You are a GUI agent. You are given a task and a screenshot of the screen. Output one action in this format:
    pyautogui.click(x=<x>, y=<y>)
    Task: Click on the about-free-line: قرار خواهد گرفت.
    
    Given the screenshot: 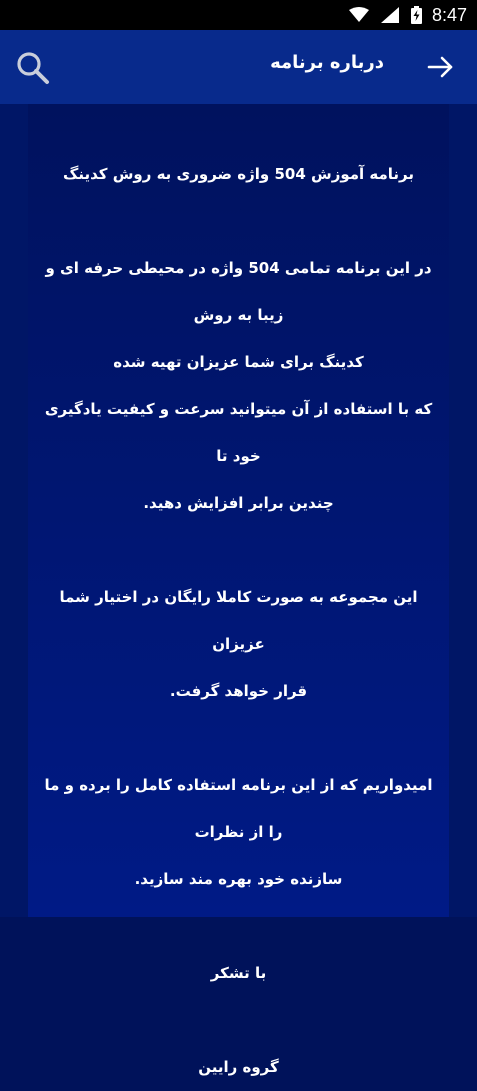 What is the action you would take?
    pyautogui.click(x=238, y=691)
    